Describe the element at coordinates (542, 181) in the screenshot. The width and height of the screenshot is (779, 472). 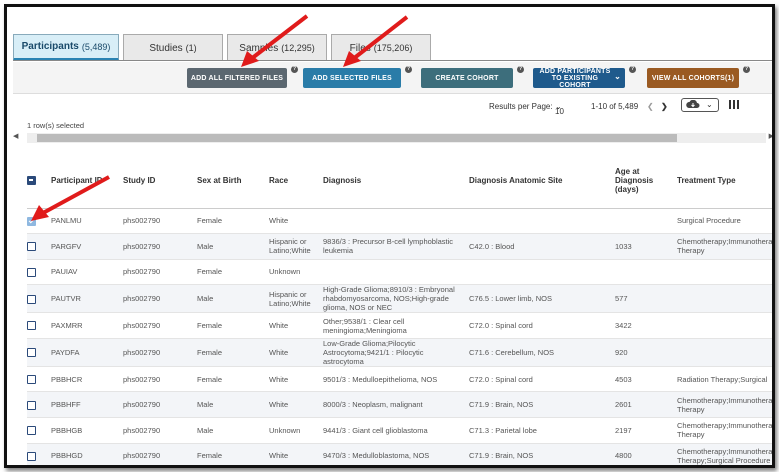
I see `column-header: Diagnosis Anatomic Site` at that location.